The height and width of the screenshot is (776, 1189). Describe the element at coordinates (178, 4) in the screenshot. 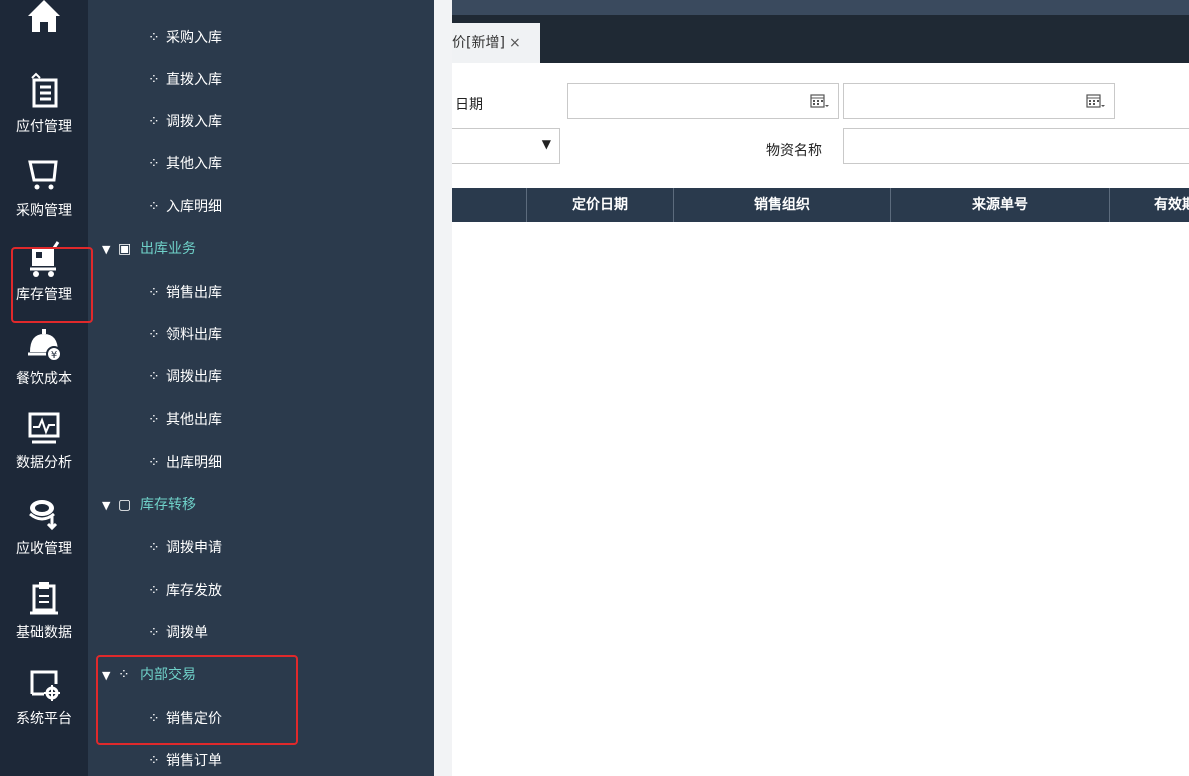

I see `menu-group-partial: ▪ ▬▬▬▬` at that location.